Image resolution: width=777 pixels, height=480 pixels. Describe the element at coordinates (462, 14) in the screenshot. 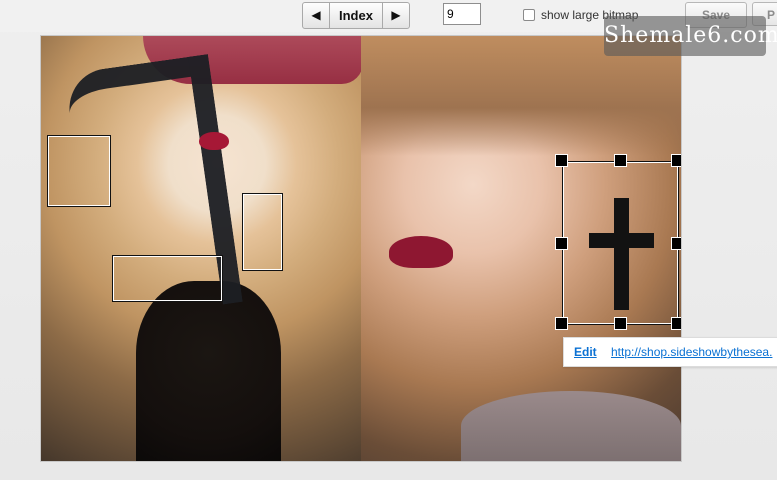

I see `page-number-input` at that location.